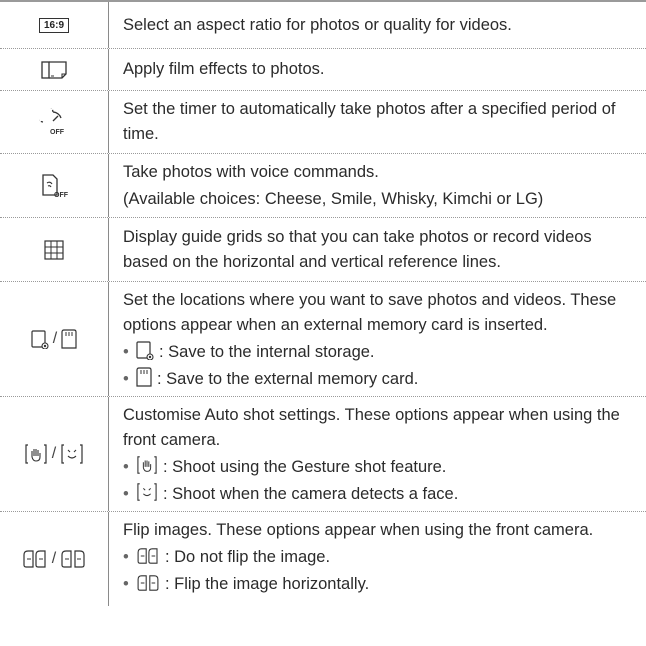 The height and width of the screenshot is (646, 646). I want to click on bullet-text: : Flip the image horizontally., so click(267, 584).